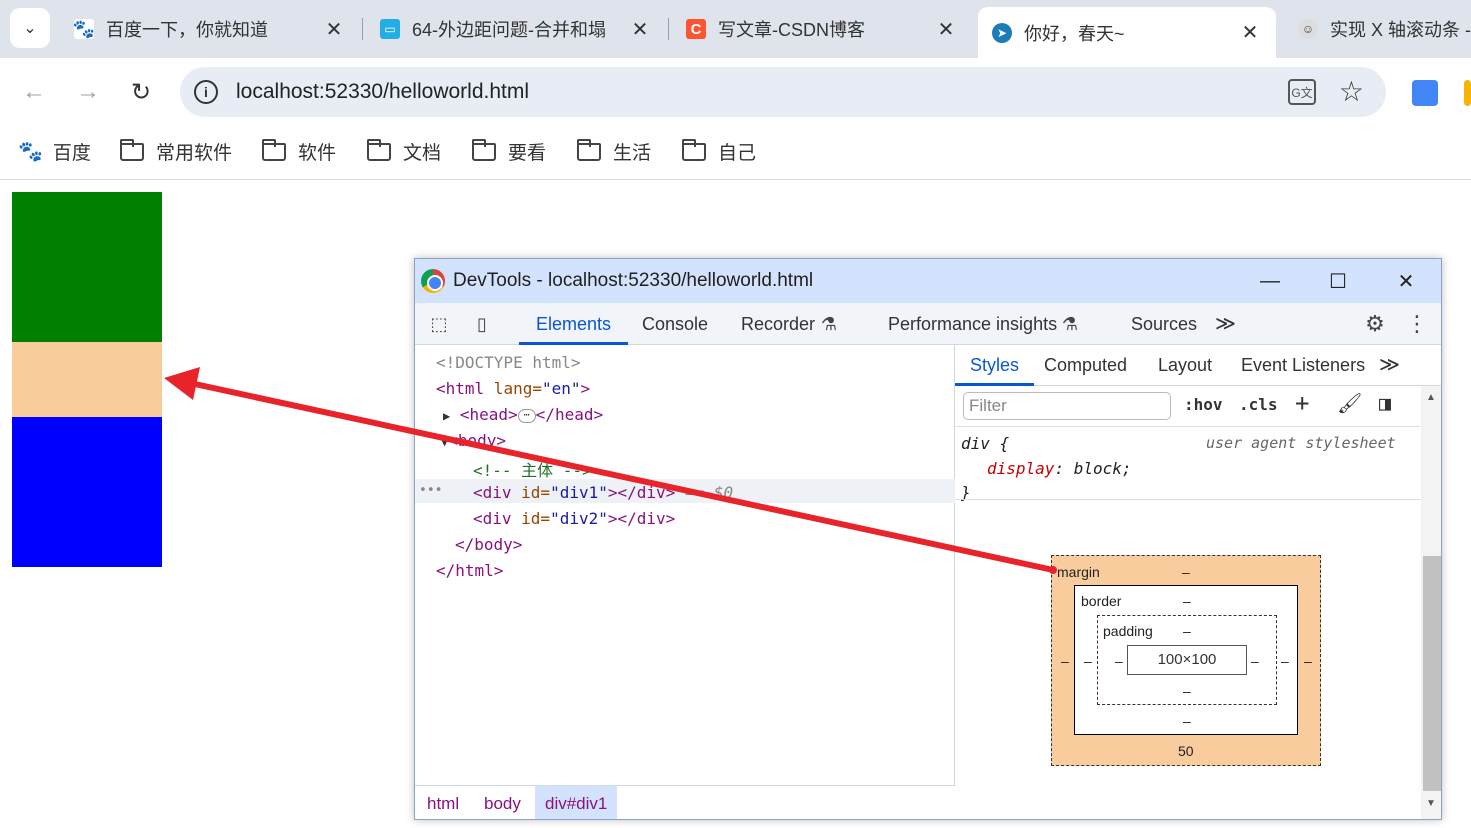 The height and width of the screenshot is (828, 1471). I want to click on site-info-icon: i, so click(206, 92).